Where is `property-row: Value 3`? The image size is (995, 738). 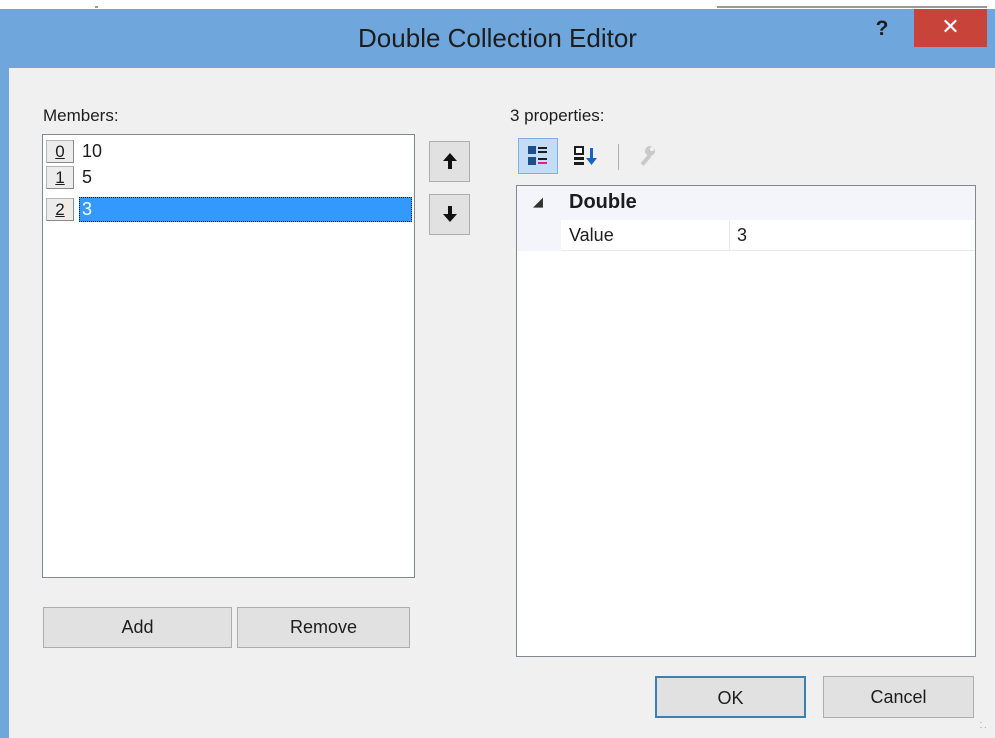
property-row: Value 3 is located at coordinates (746, 235).